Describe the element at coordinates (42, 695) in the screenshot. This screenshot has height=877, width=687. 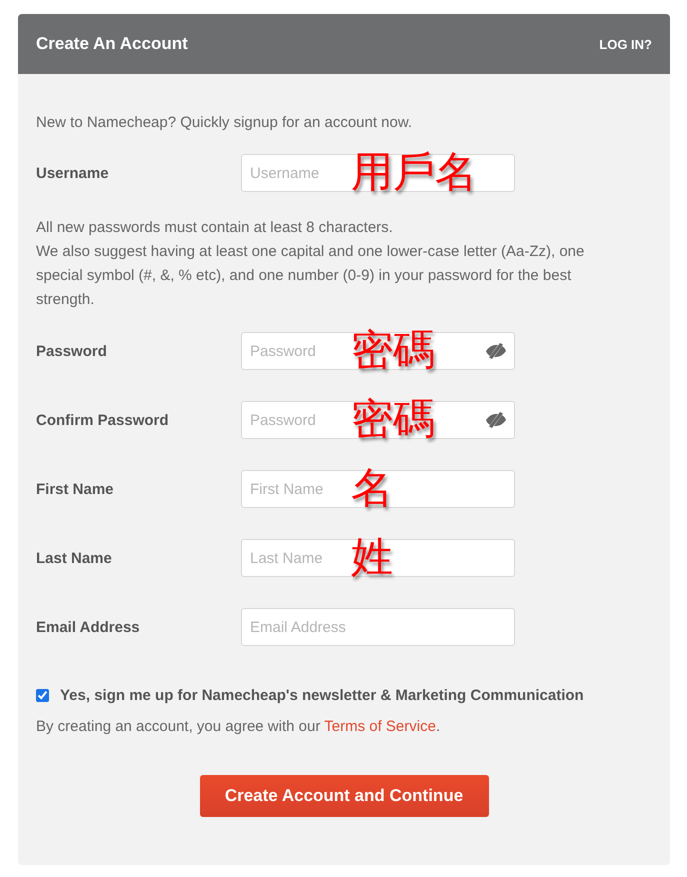
I see `newsletter-checkbox` at that location.